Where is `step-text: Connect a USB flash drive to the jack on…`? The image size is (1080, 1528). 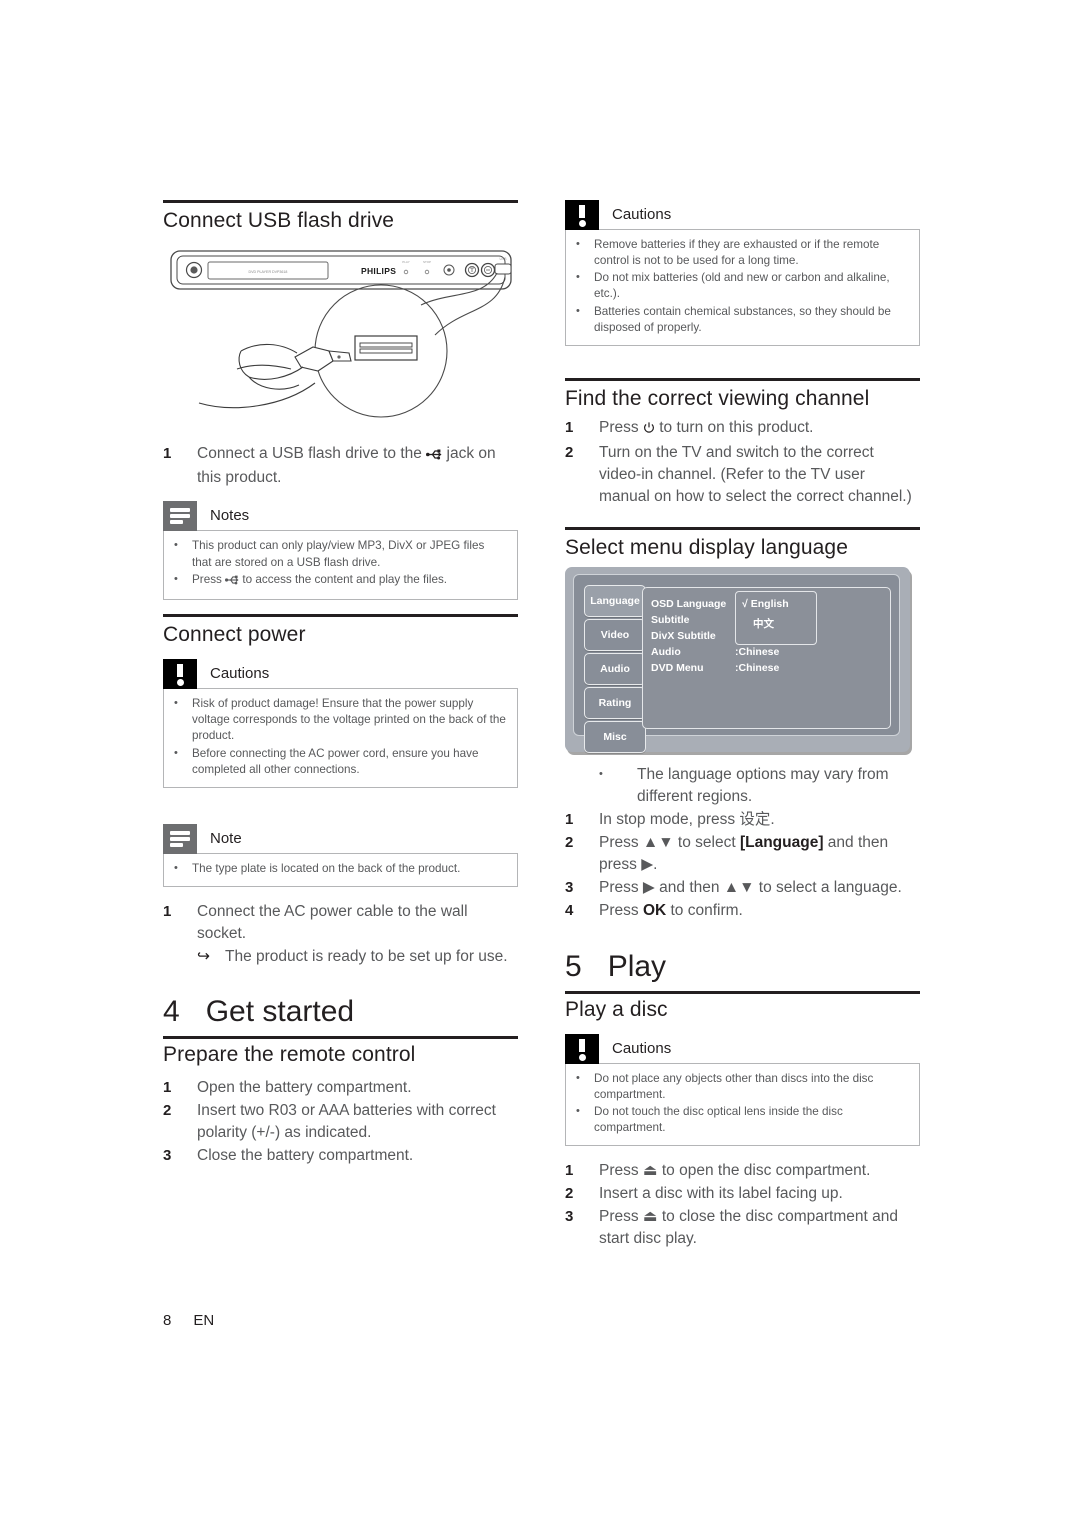 step-text: Connect a USB flash drive to the jack on… is located at coordinates (357, 466).